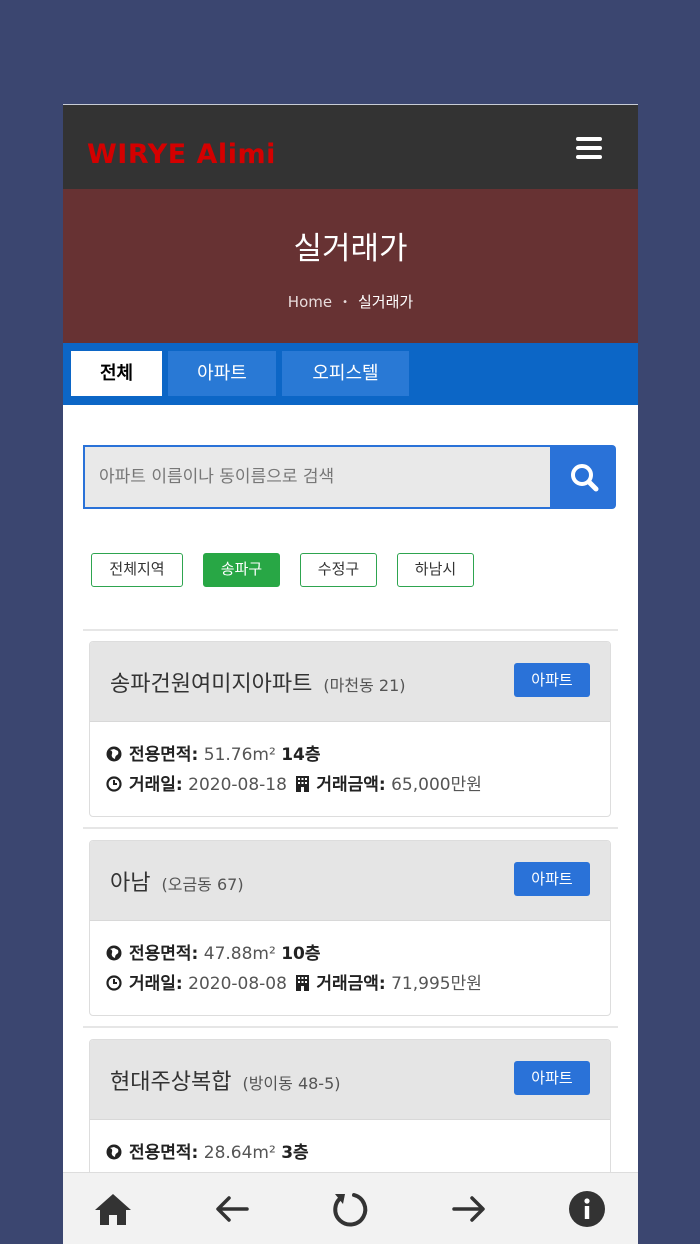 Image resolution: width=700 pixels, height=1244 pixels. Describe the element at coordinates (350, 1080) in the screenshot. I see `listing-header: 현대주상복합 (방이동 48-5) 아파트` at that location.